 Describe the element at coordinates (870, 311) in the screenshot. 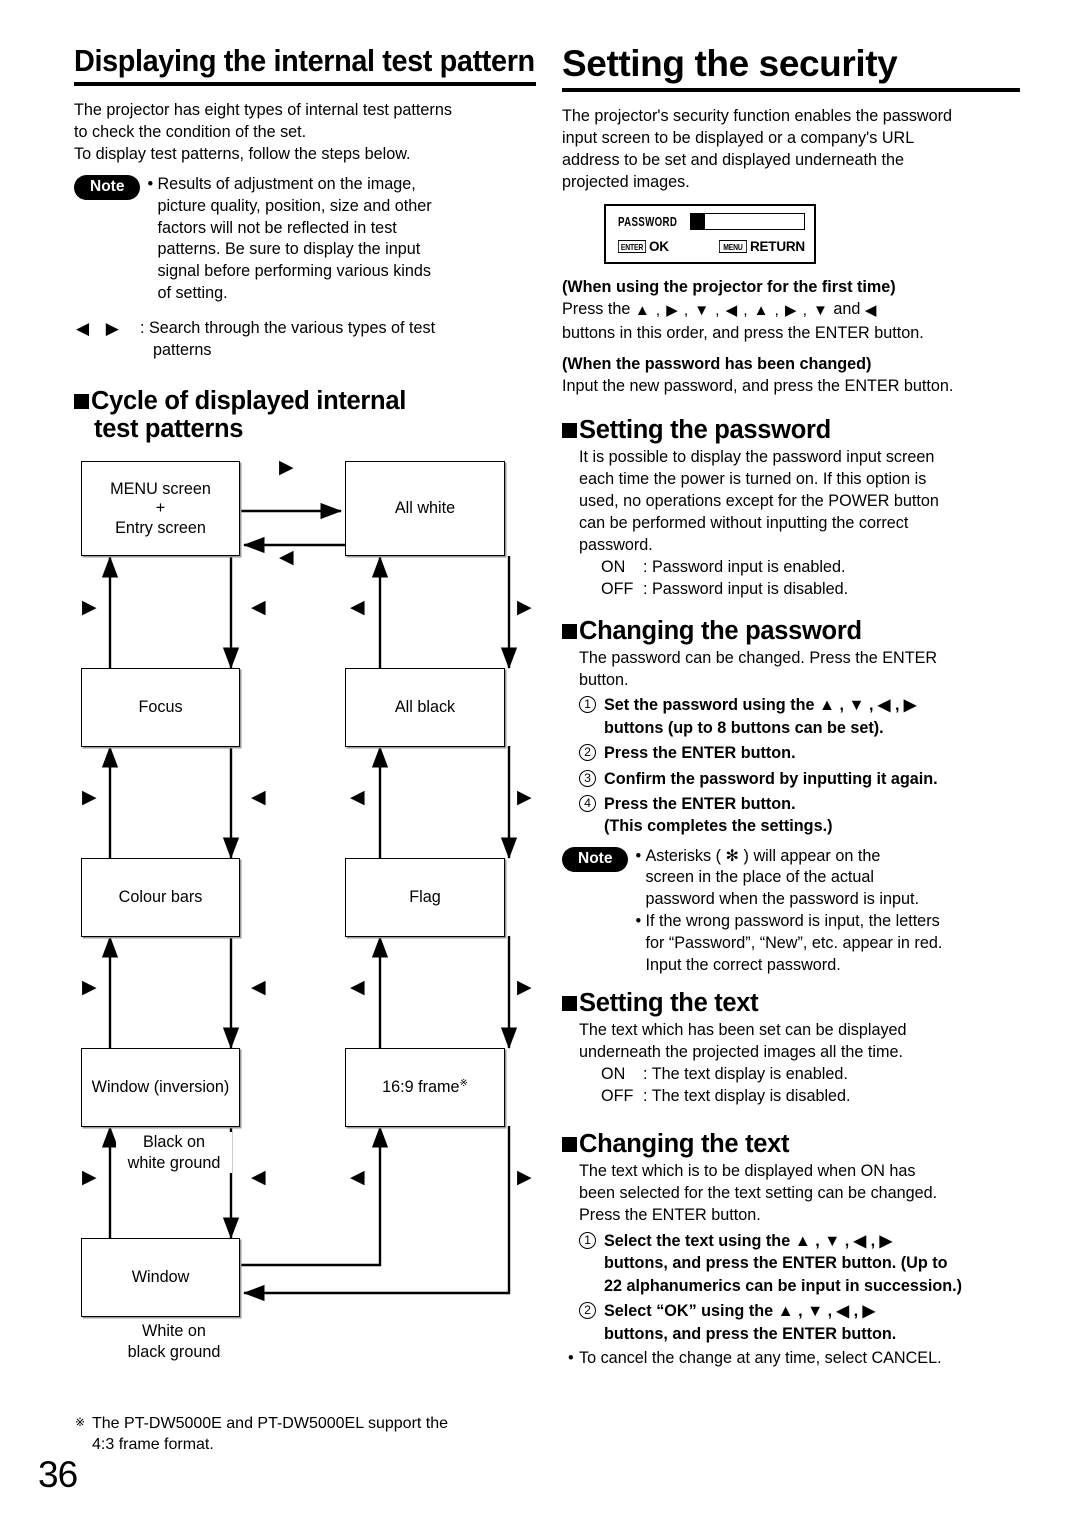

I see `left-arrow-icon: ◀` at that location.